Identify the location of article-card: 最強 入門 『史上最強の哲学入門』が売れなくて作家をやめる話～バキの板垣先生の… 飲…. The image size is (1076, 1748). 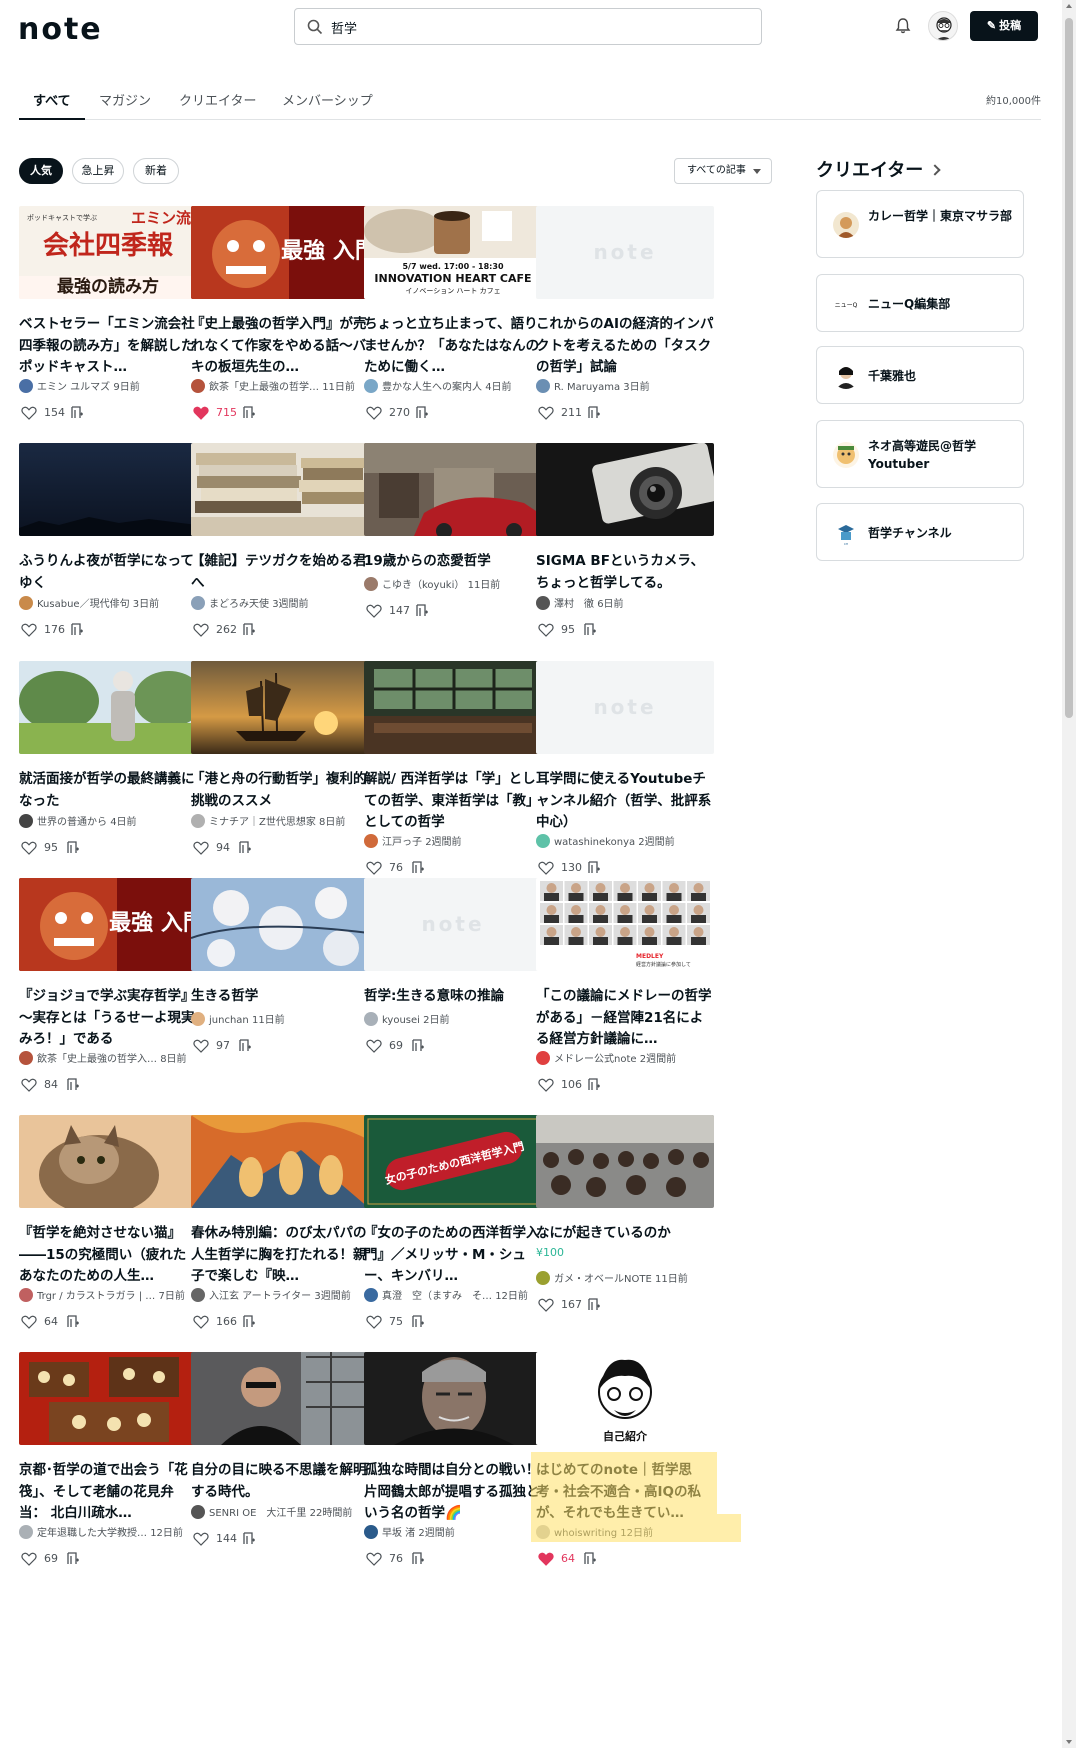
(280, 315).